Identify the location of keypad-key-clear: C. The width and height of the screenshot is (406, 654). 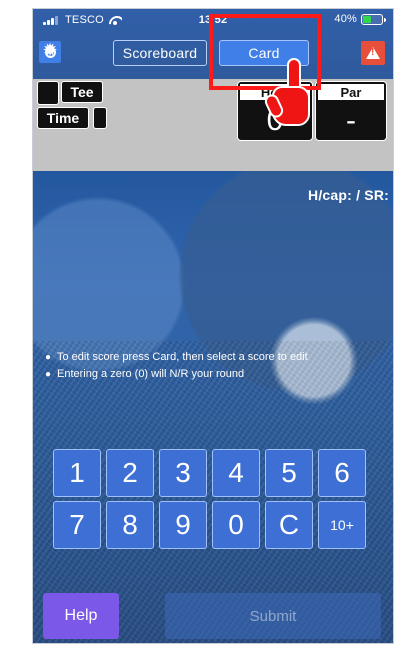
(289, 525).